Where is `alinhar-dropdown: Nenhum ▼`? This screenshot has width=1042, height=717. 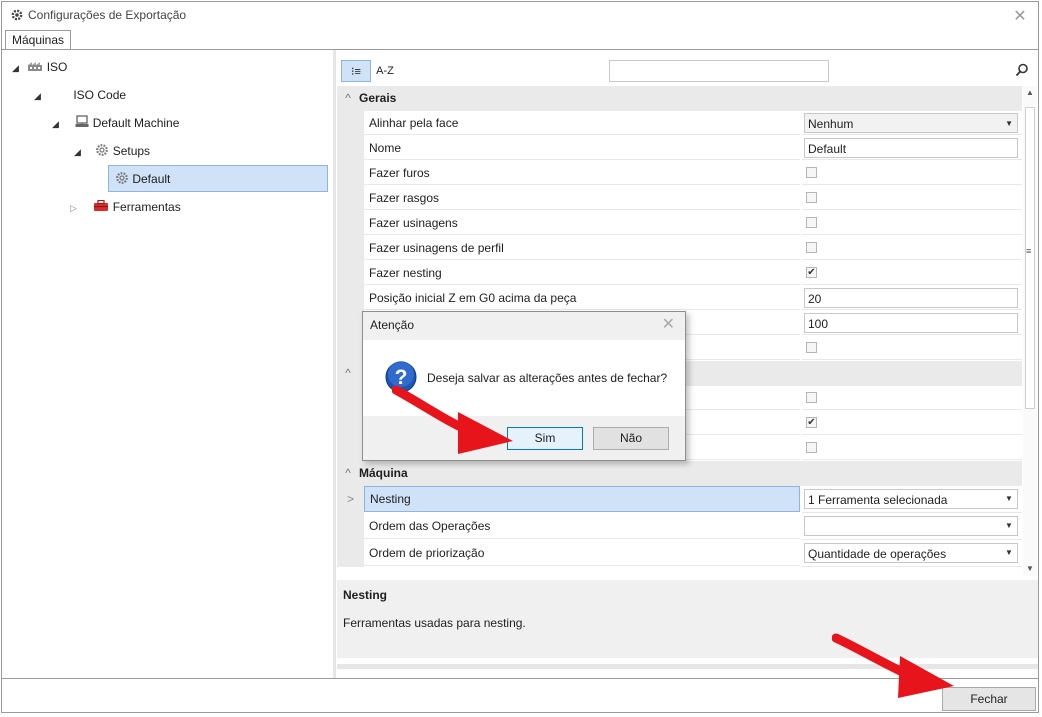
alinhar-dropdown: Nenhum ▼ is located at coordinates (911, 123).